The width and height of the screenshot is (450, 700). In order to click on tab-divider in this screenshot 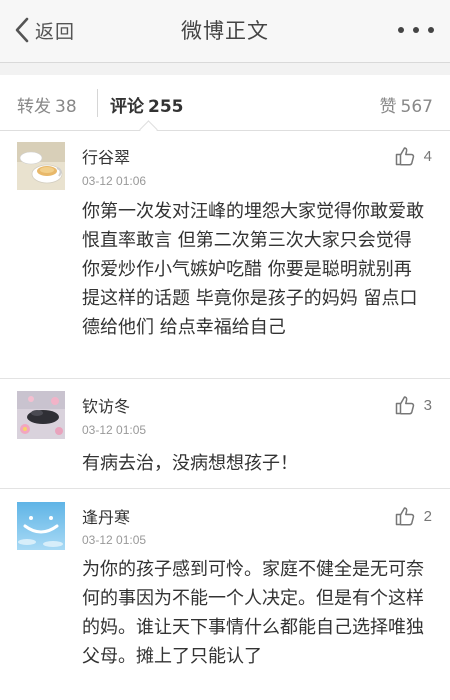, I will do `click(97, 103)`.